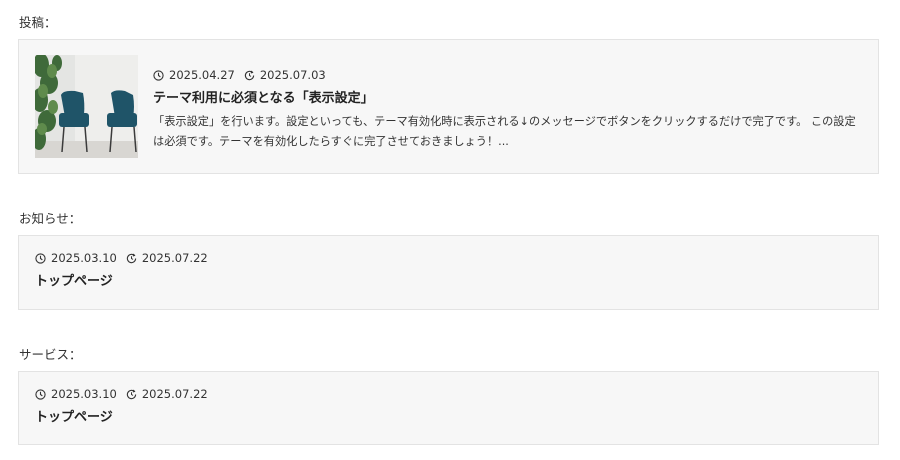 The image size is (900, 460). I want to click on posts-section-label: 投稿：, so click(38, 22).